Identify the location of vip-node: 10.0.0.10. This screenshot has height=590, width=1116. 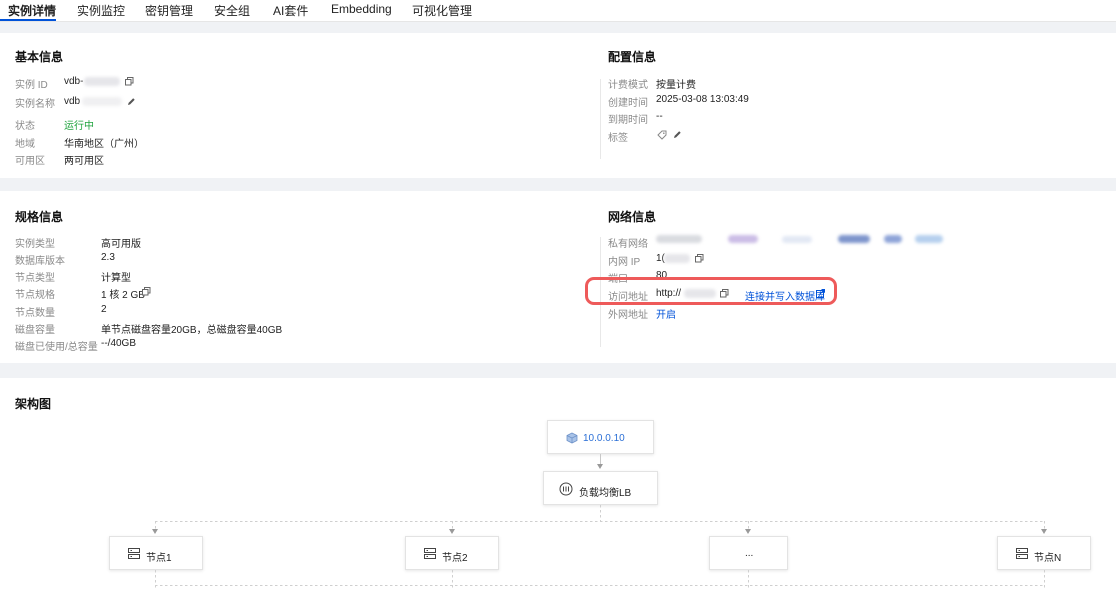
(600, 437).